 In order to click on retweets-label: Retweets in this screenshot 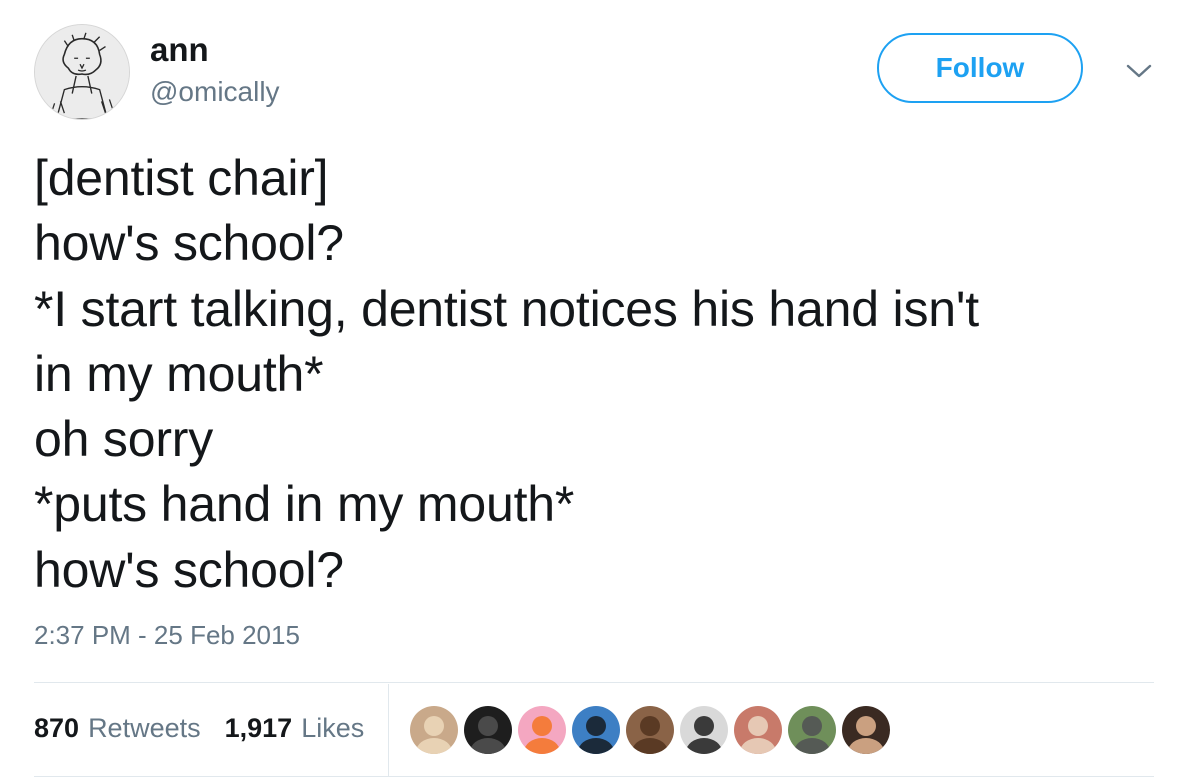, I will do `click(144, 727)`.